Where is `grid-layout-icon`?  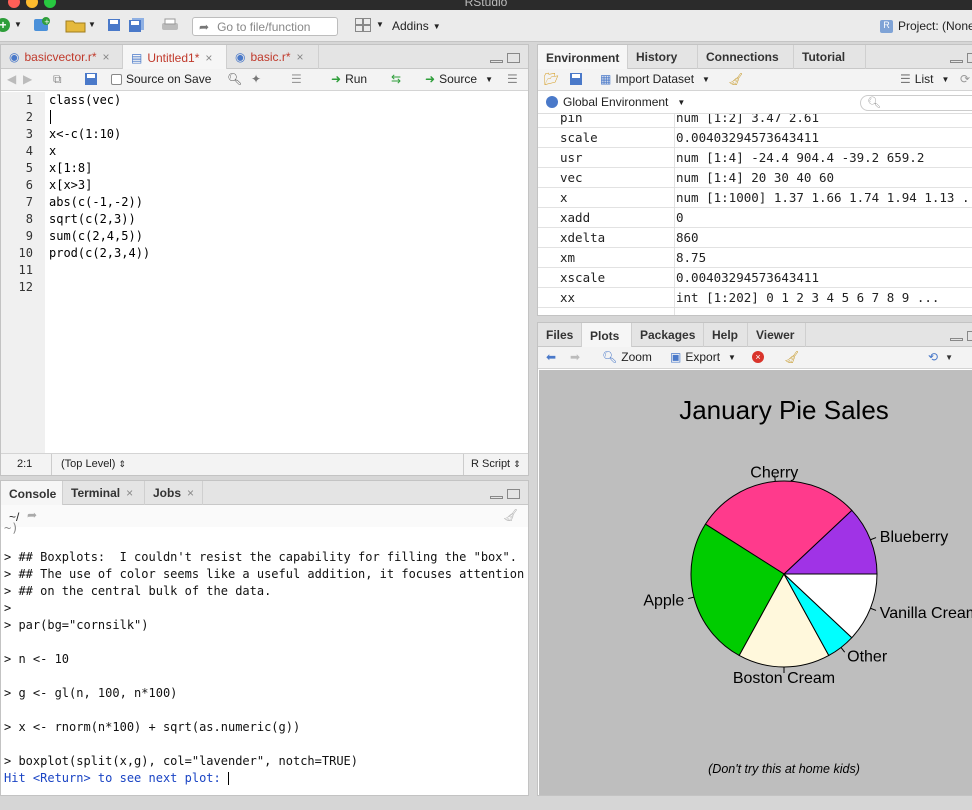 grid-layout-icon is located at coordinates (363, 25).